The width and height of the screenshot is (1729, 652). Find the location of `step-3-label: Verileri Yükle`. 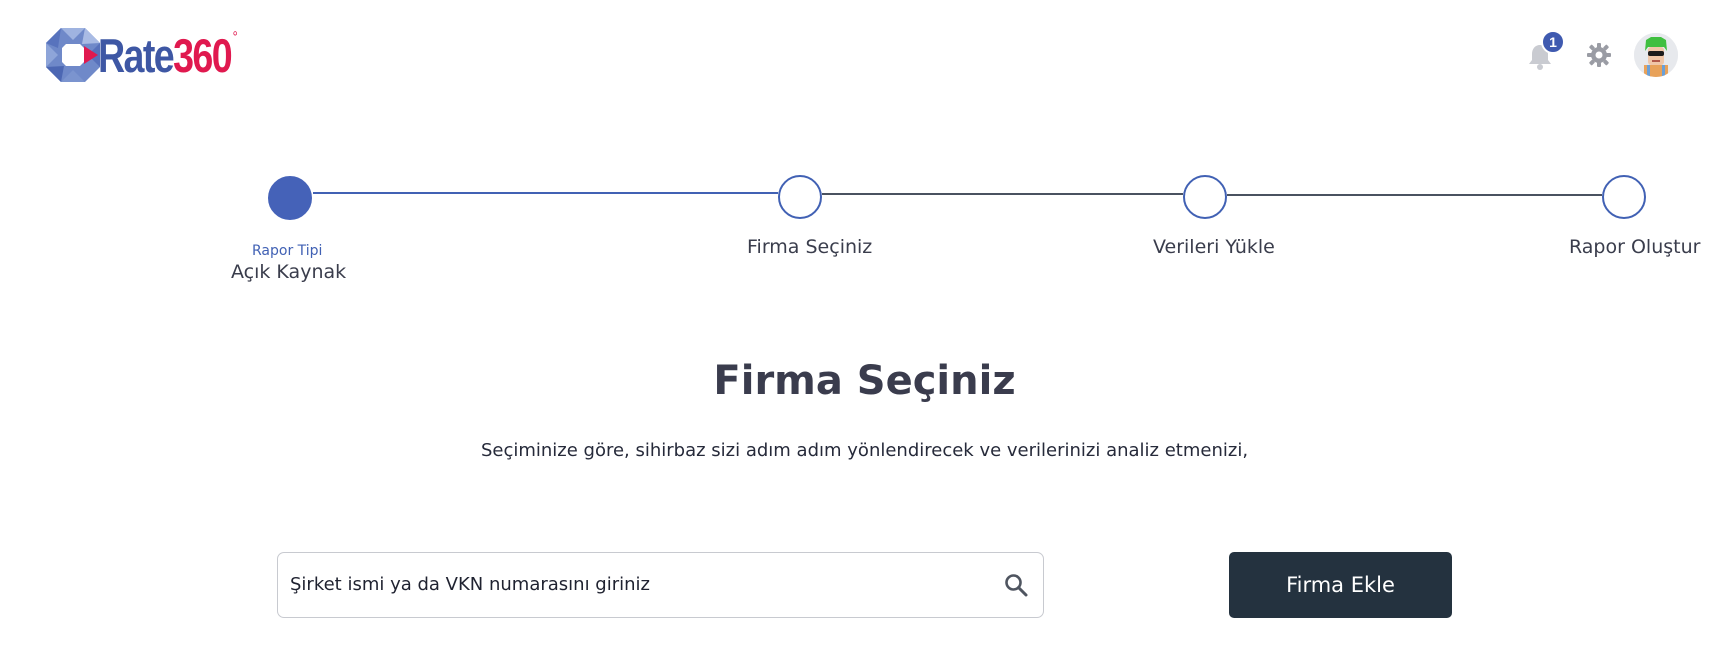

step-3-label: Verileri Yükle is located at coordinates (1214, 247).